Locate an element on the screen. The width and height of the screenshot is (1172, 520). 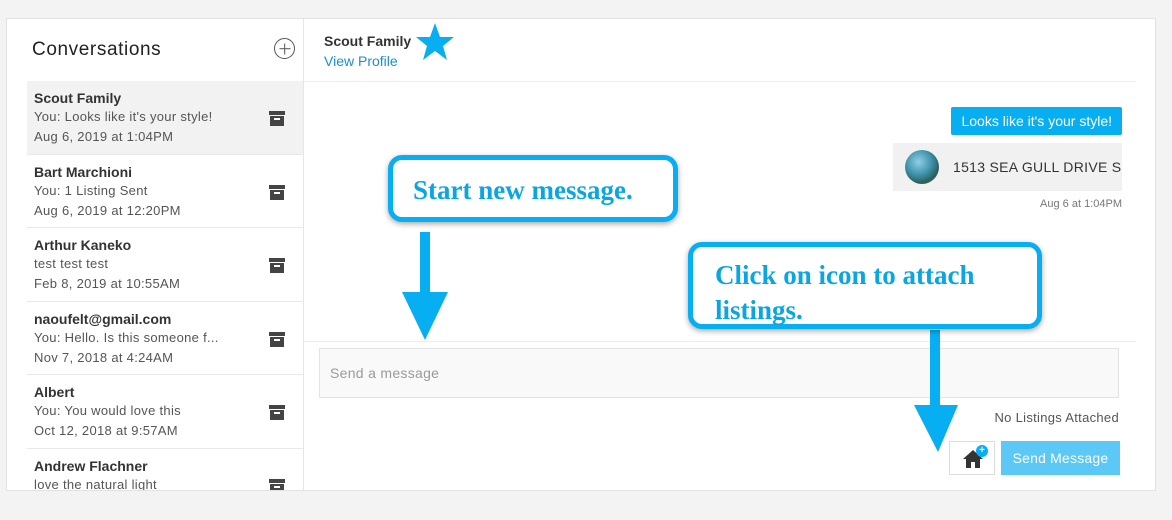
callout-text: Start new message. is located at coordinates (523, 190).